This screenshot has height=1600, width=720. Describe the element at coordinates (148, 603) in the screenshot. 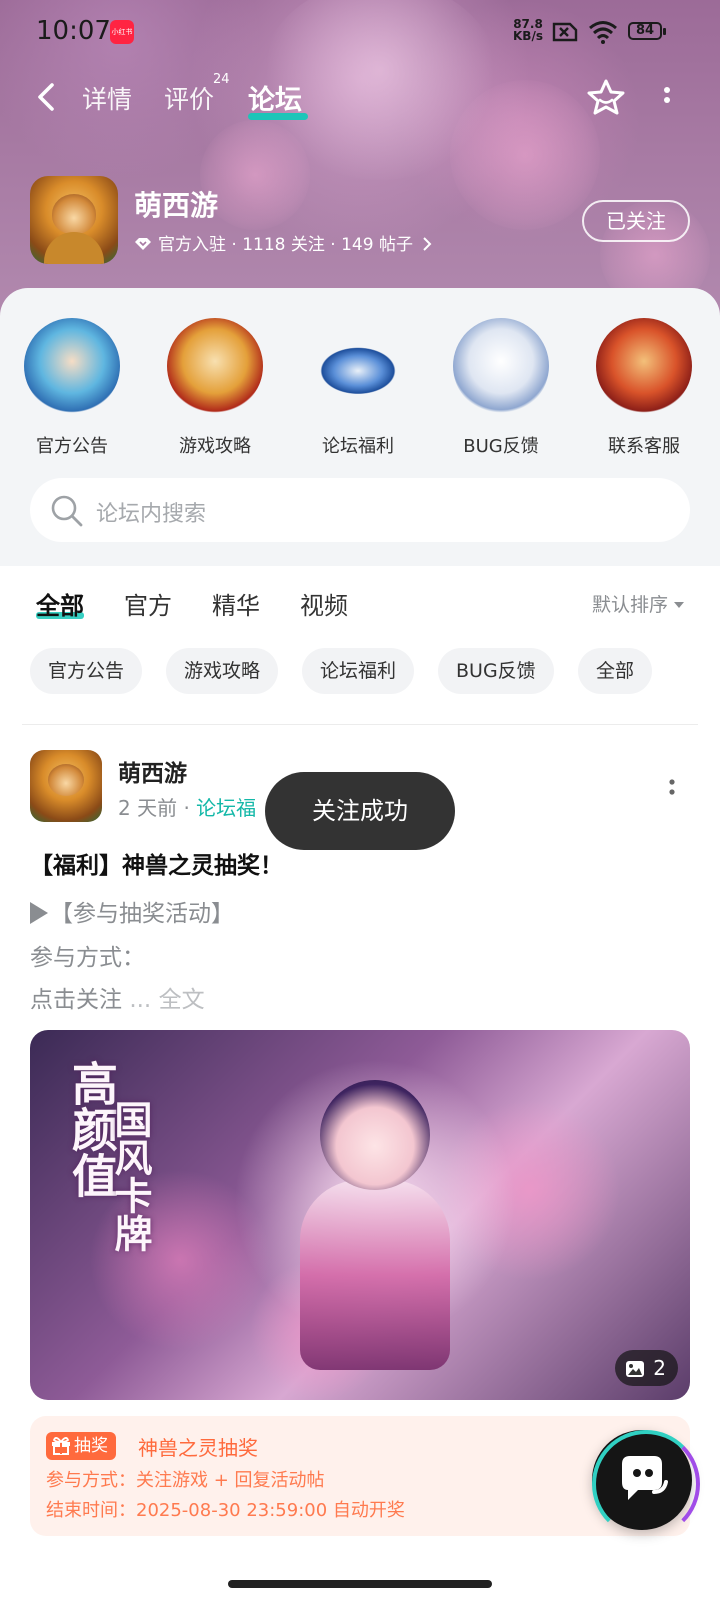

I see `filter-tab-official: 官方` at that location.